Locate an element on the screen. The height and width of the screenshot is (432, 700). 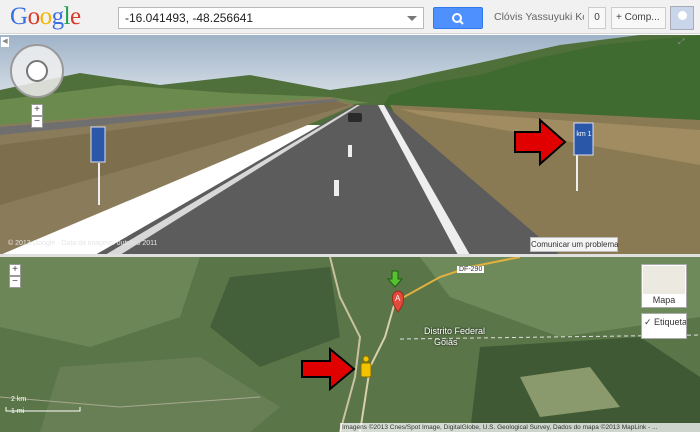
sign-text: km 1 is located at coordinates (584, 134).